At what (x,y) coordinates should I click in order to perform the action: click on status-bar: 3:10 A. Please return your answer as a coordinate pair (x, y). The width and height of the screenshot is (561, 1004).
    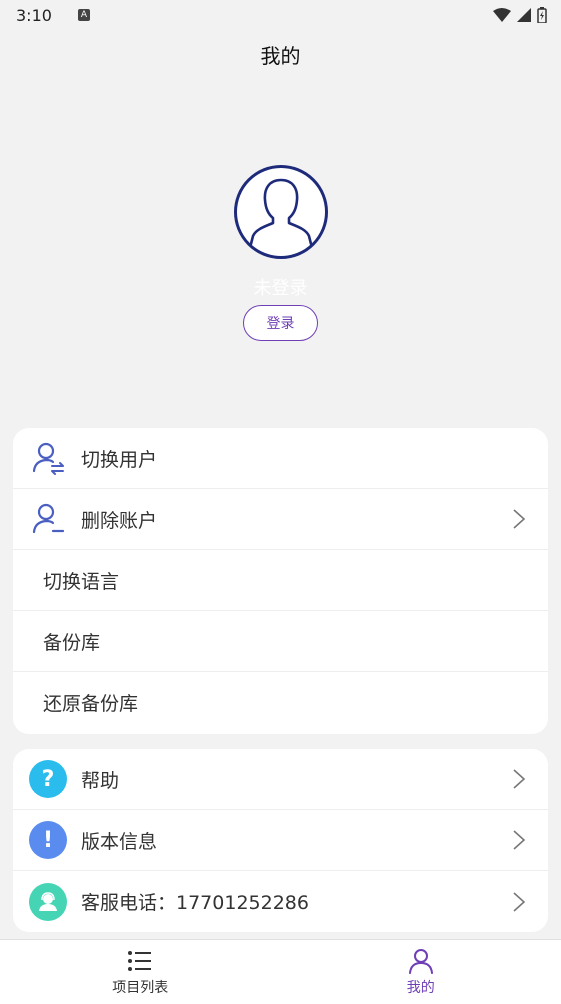
    Looking at the image, I should click on (280, 15).